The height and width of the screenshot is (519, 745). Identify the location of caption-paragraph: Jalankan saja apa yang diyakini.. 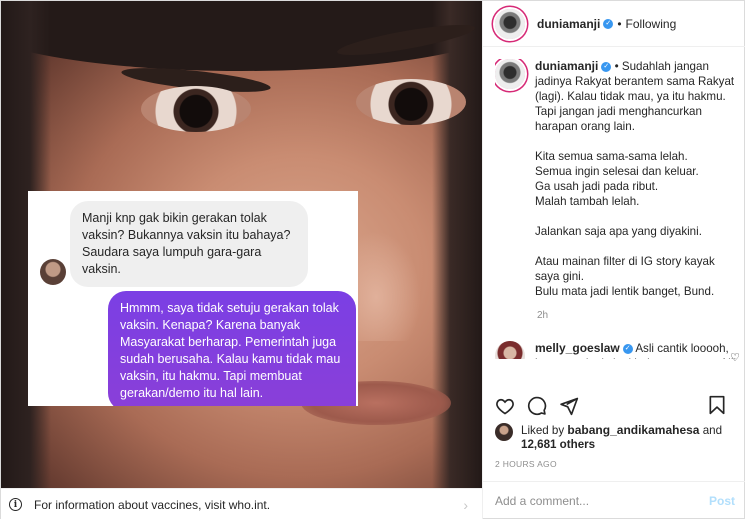
(618, 231).